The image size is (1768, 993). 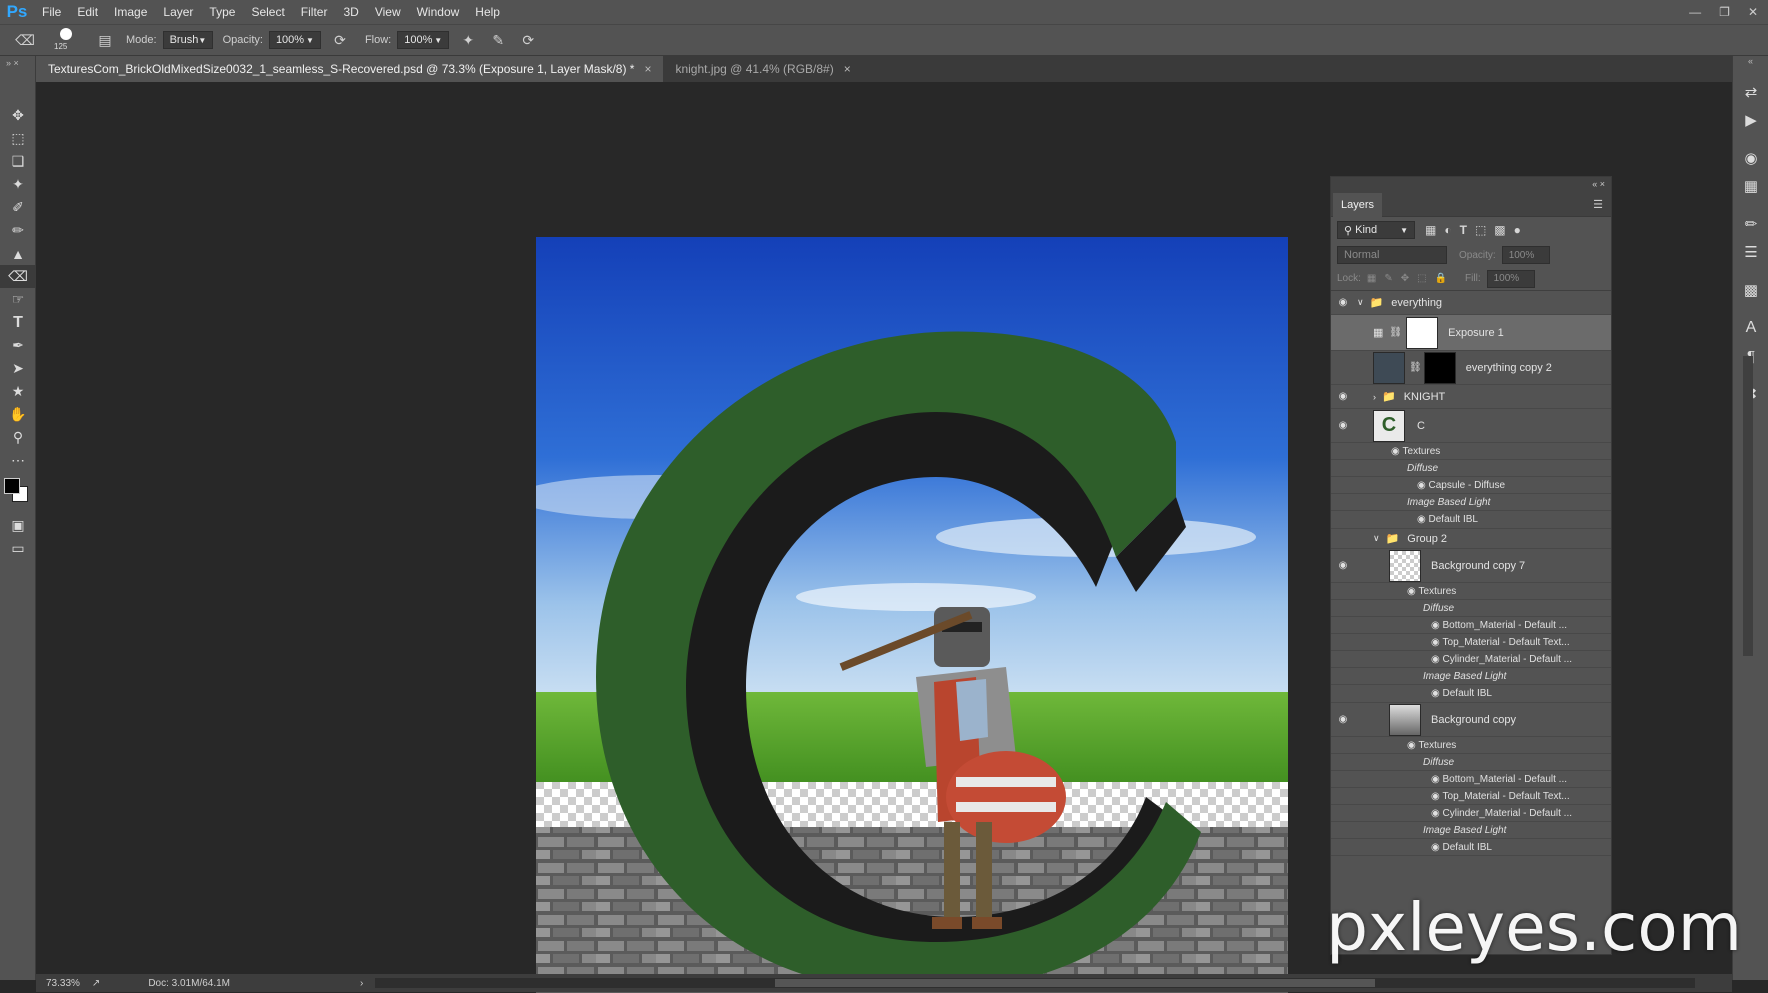 I want to click on eyedropper-tool-icon: ✐, so click(x=18, y=207).